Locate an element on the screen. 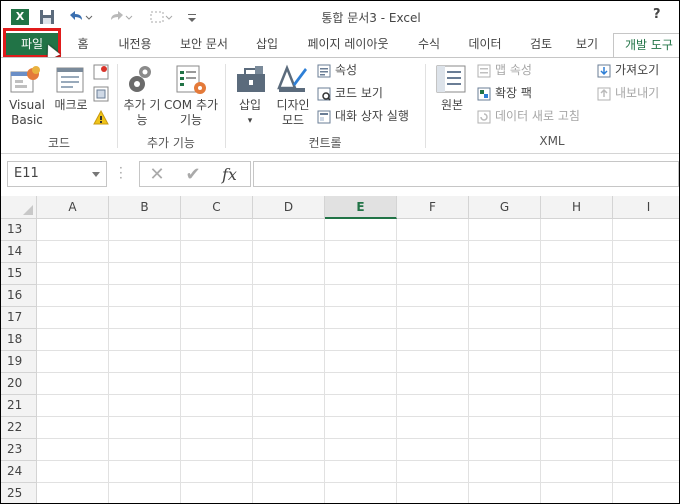 Image resolution: width=680 pixels, height=504 pixels. macro-security-icon is located at coordinates (101, 119).